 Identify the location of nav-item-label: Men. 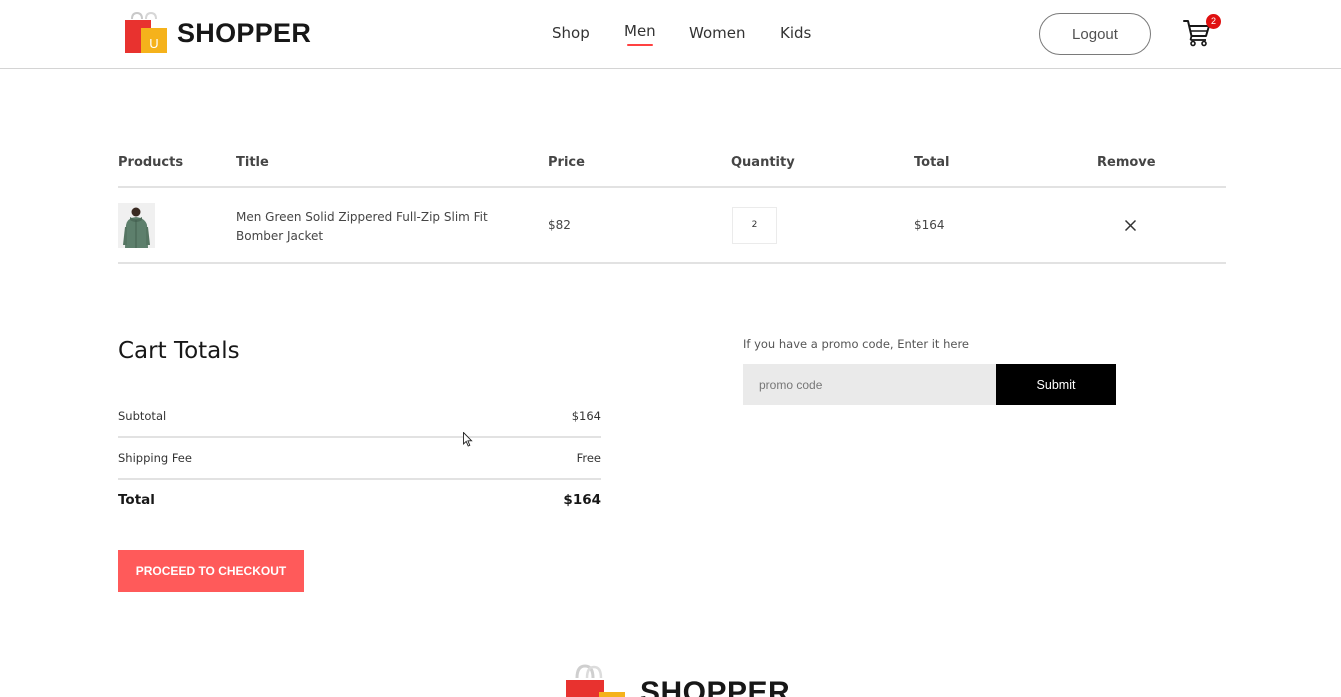
(640, 31).